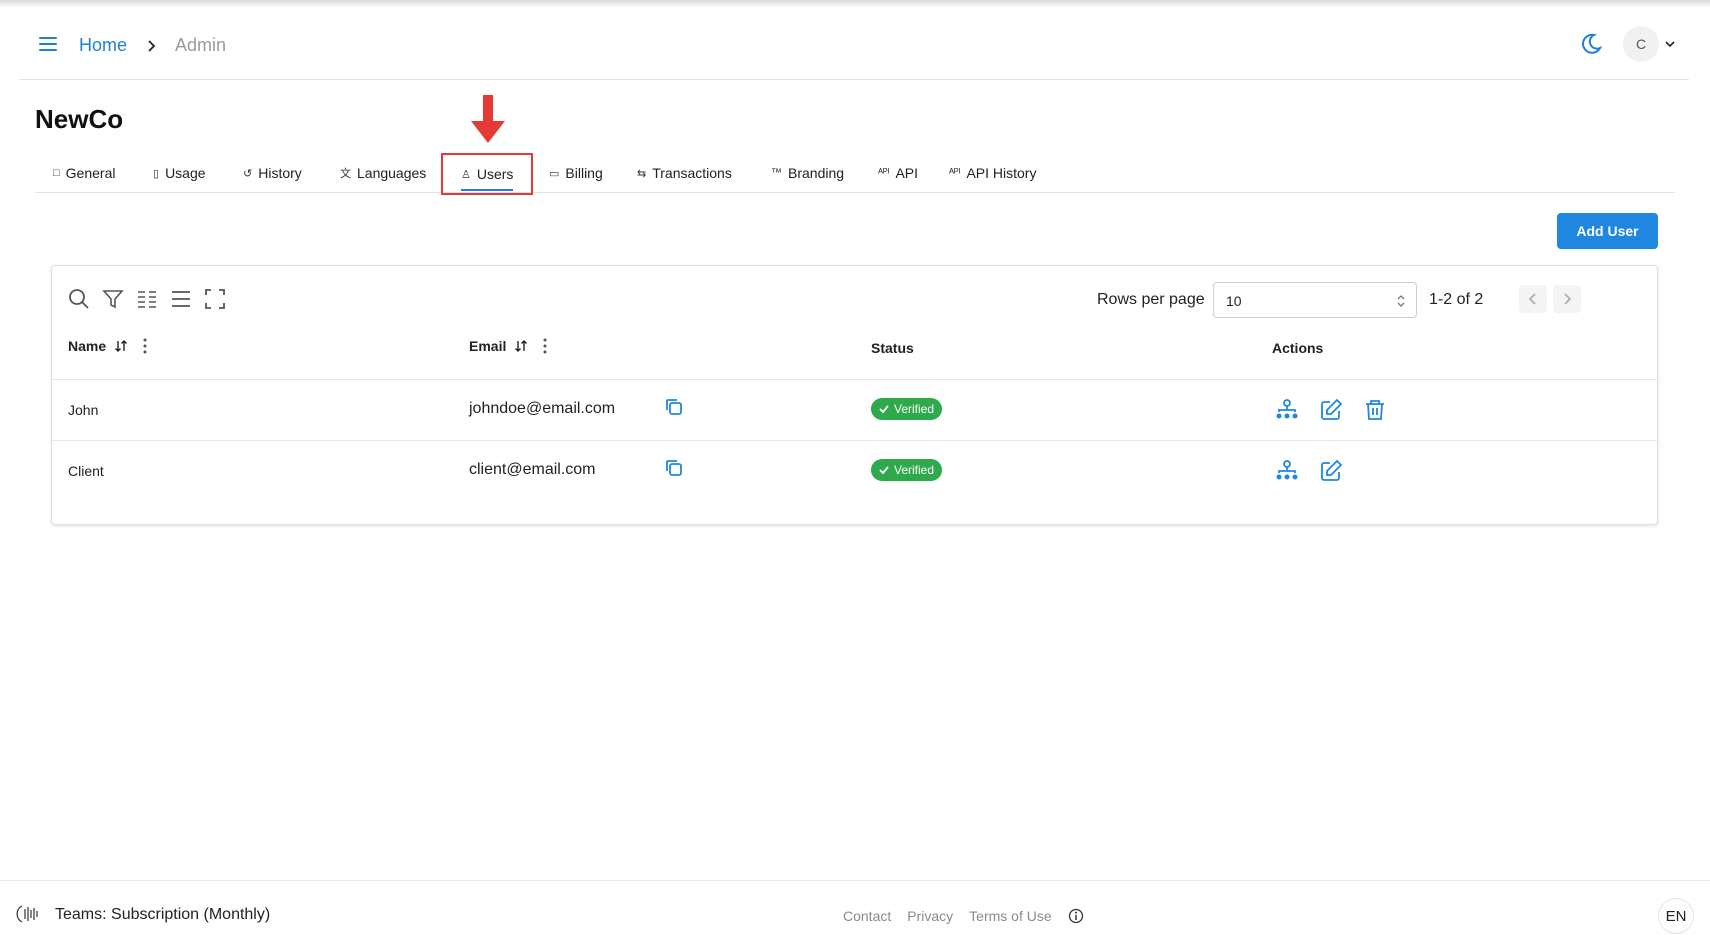  Describe the element at coordinates (90, 173) in the screenshot. I see `tab-label: General` at that location.